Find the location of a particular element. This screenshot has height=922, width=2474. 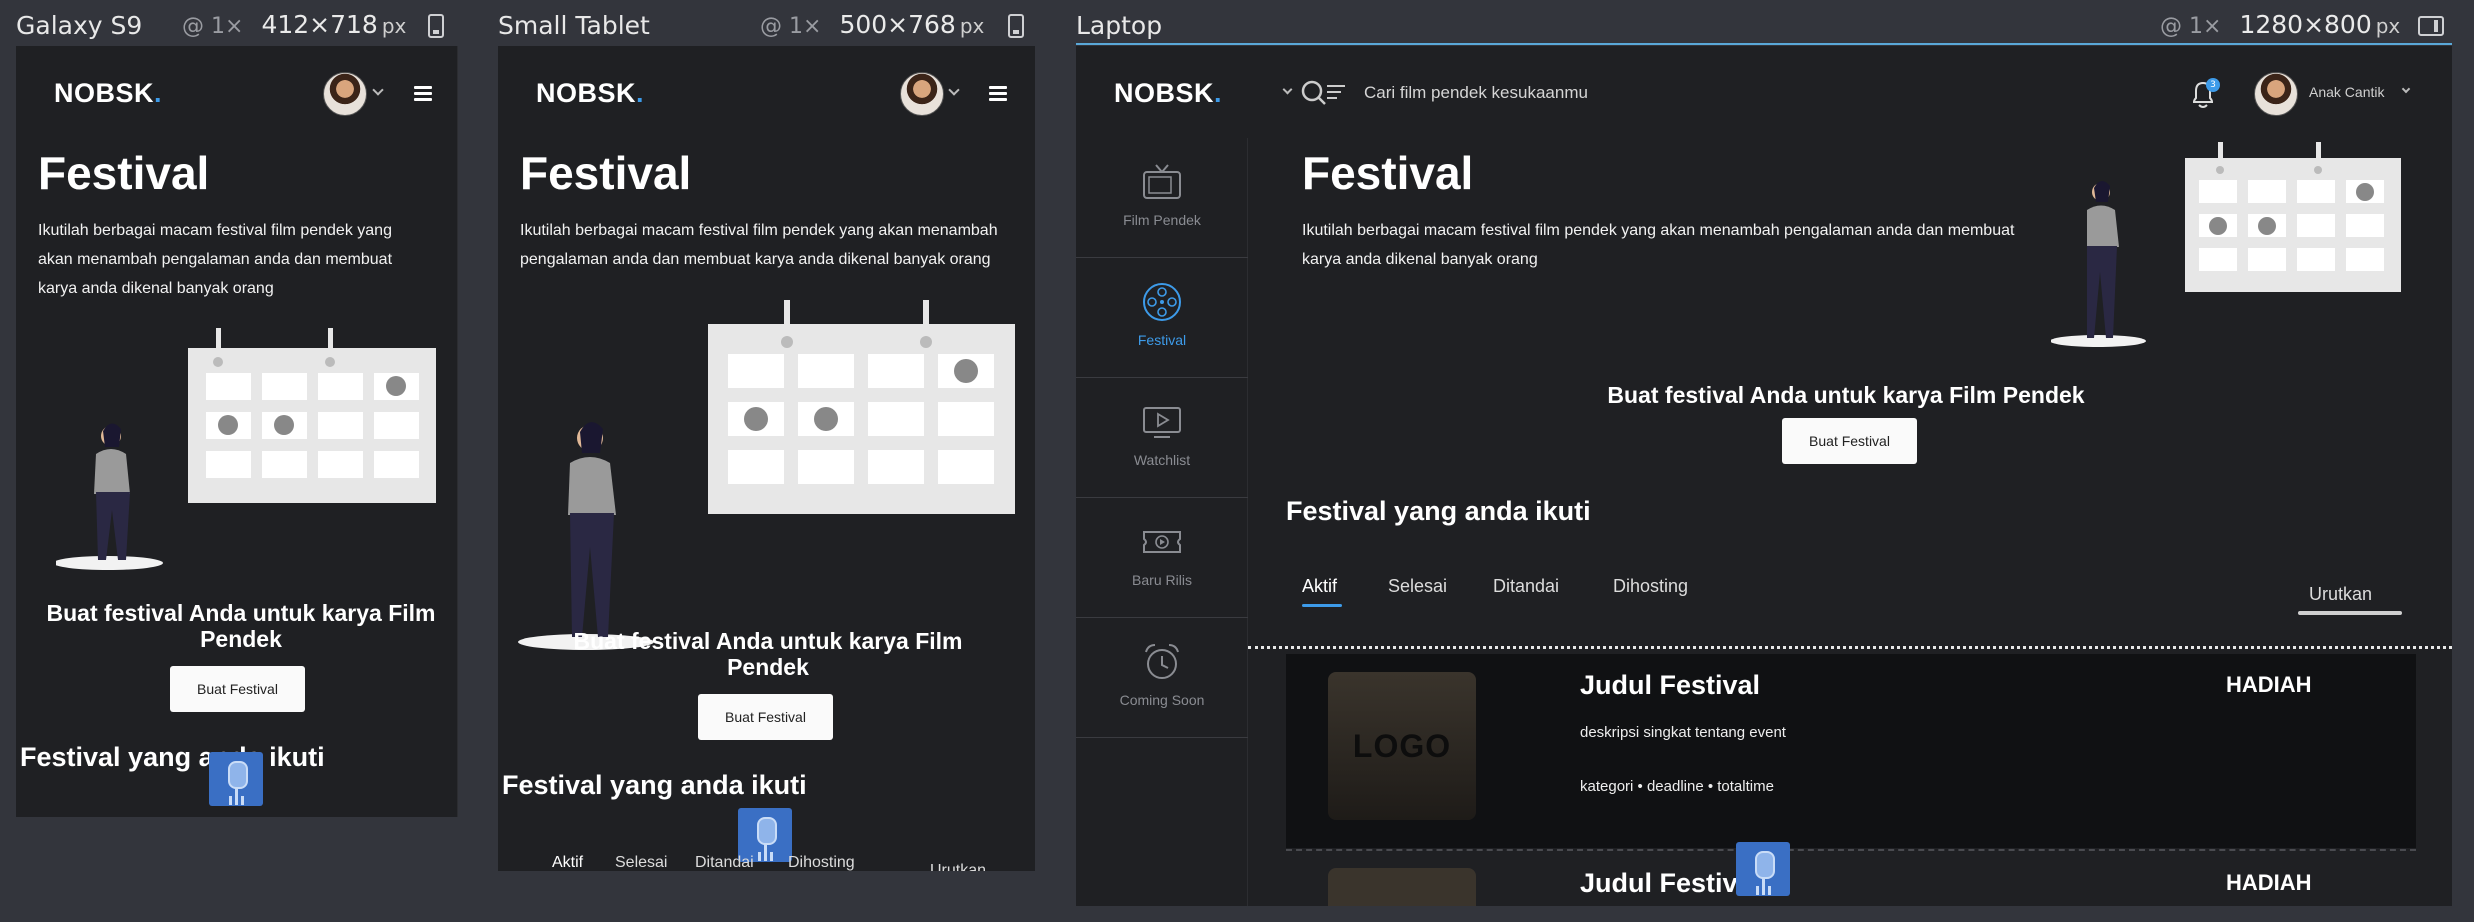

sidebar-item-label: Film Pendek is located at coordinates (1162, 220).